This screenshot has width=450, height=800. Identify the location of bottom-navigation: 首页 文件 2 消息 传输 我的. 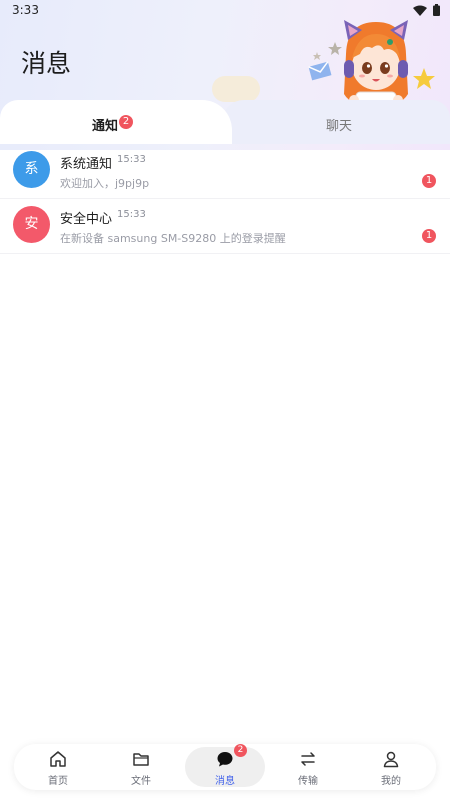
(225, 767).